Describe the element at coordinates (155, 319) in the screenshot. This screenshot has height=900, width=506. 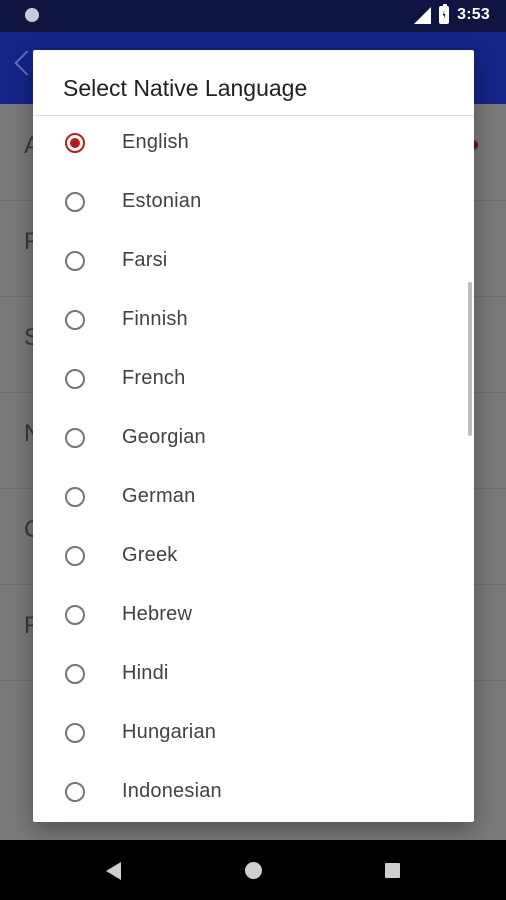
I see `language-option-label: Finnish` at that location.